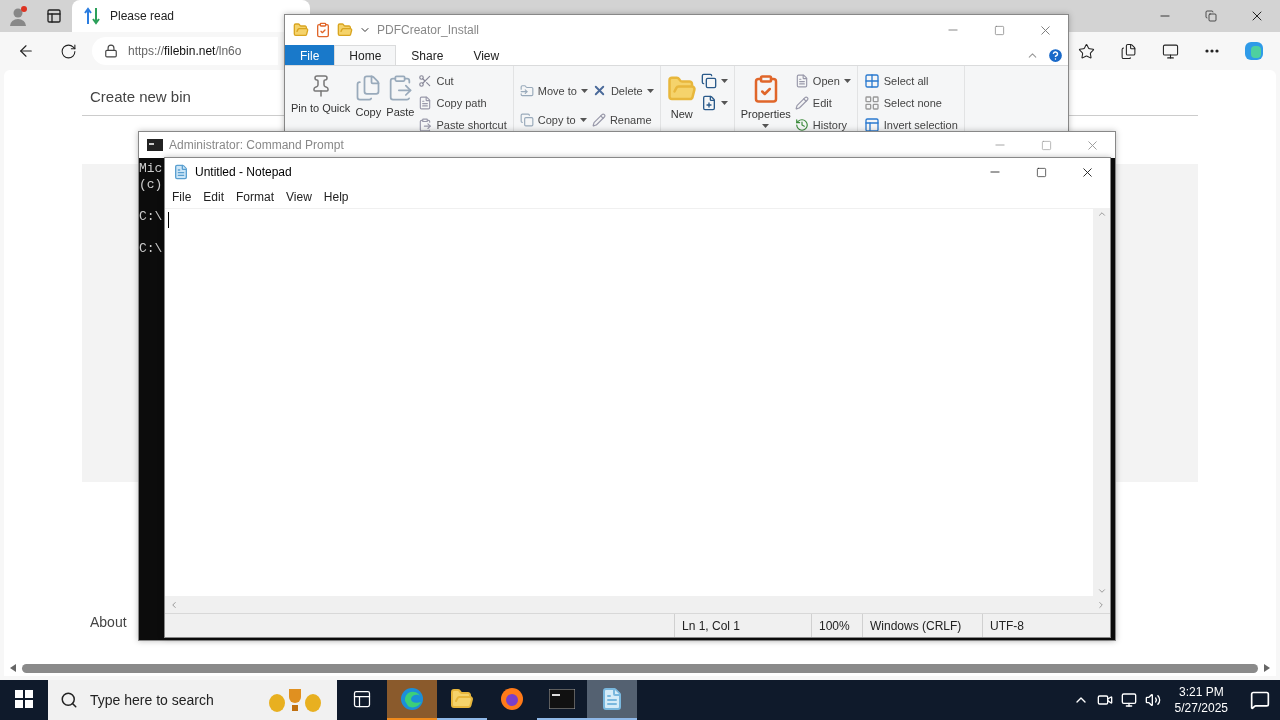 This screenshot has width=1280, height=720. Describe the element at coordinates (830, 124) in the screenshot. I see `button-label: History` at that location.